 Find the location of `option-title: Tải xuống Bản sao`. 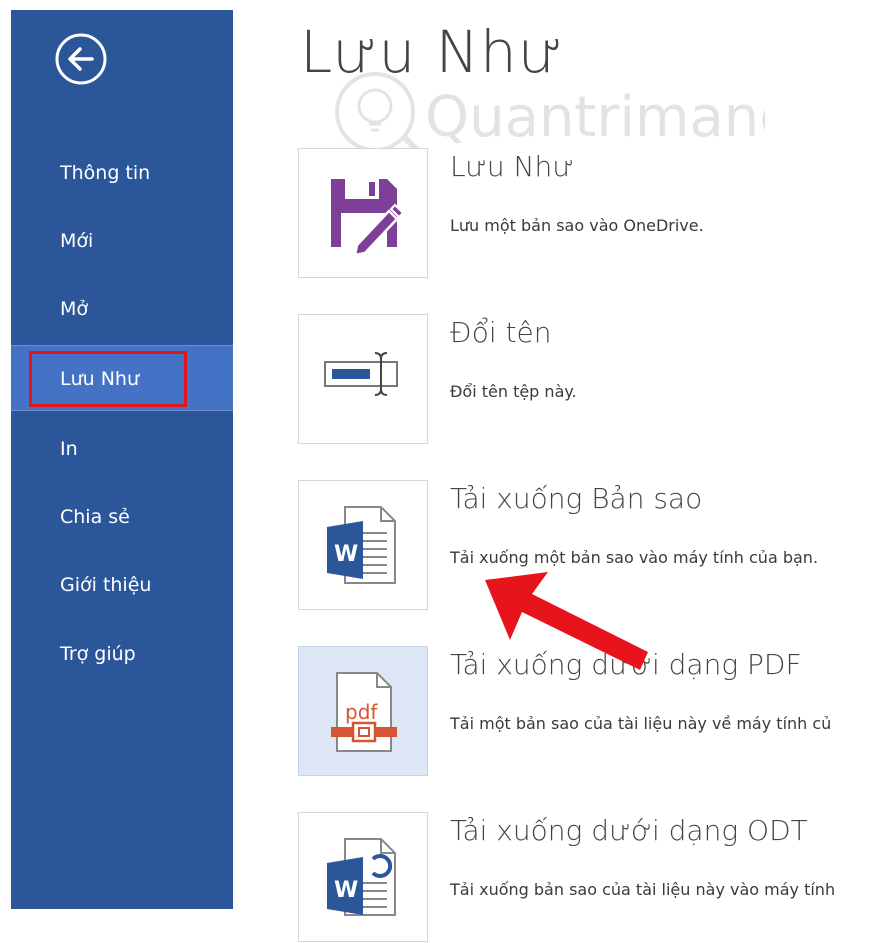

option-title: Tải xuống Bản sao is located at coordinates (576, 498).